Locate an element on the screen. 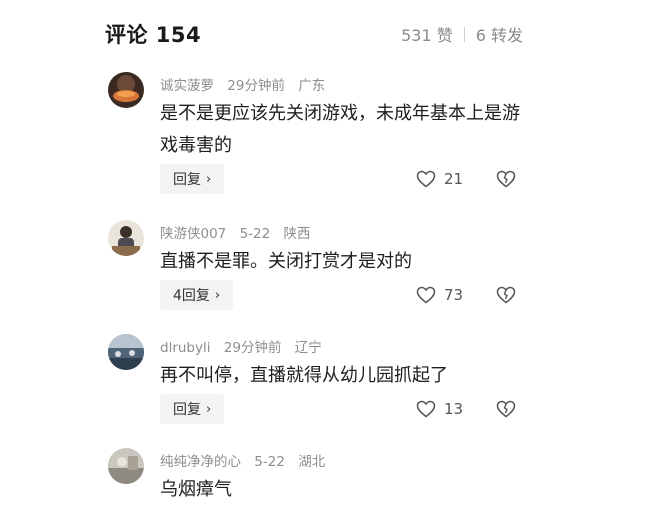 The height and width of the screenshot is (510, 660). comment-meta: 纯纯净净的心 5-22 湖北 is located at coordinates (247, 460).